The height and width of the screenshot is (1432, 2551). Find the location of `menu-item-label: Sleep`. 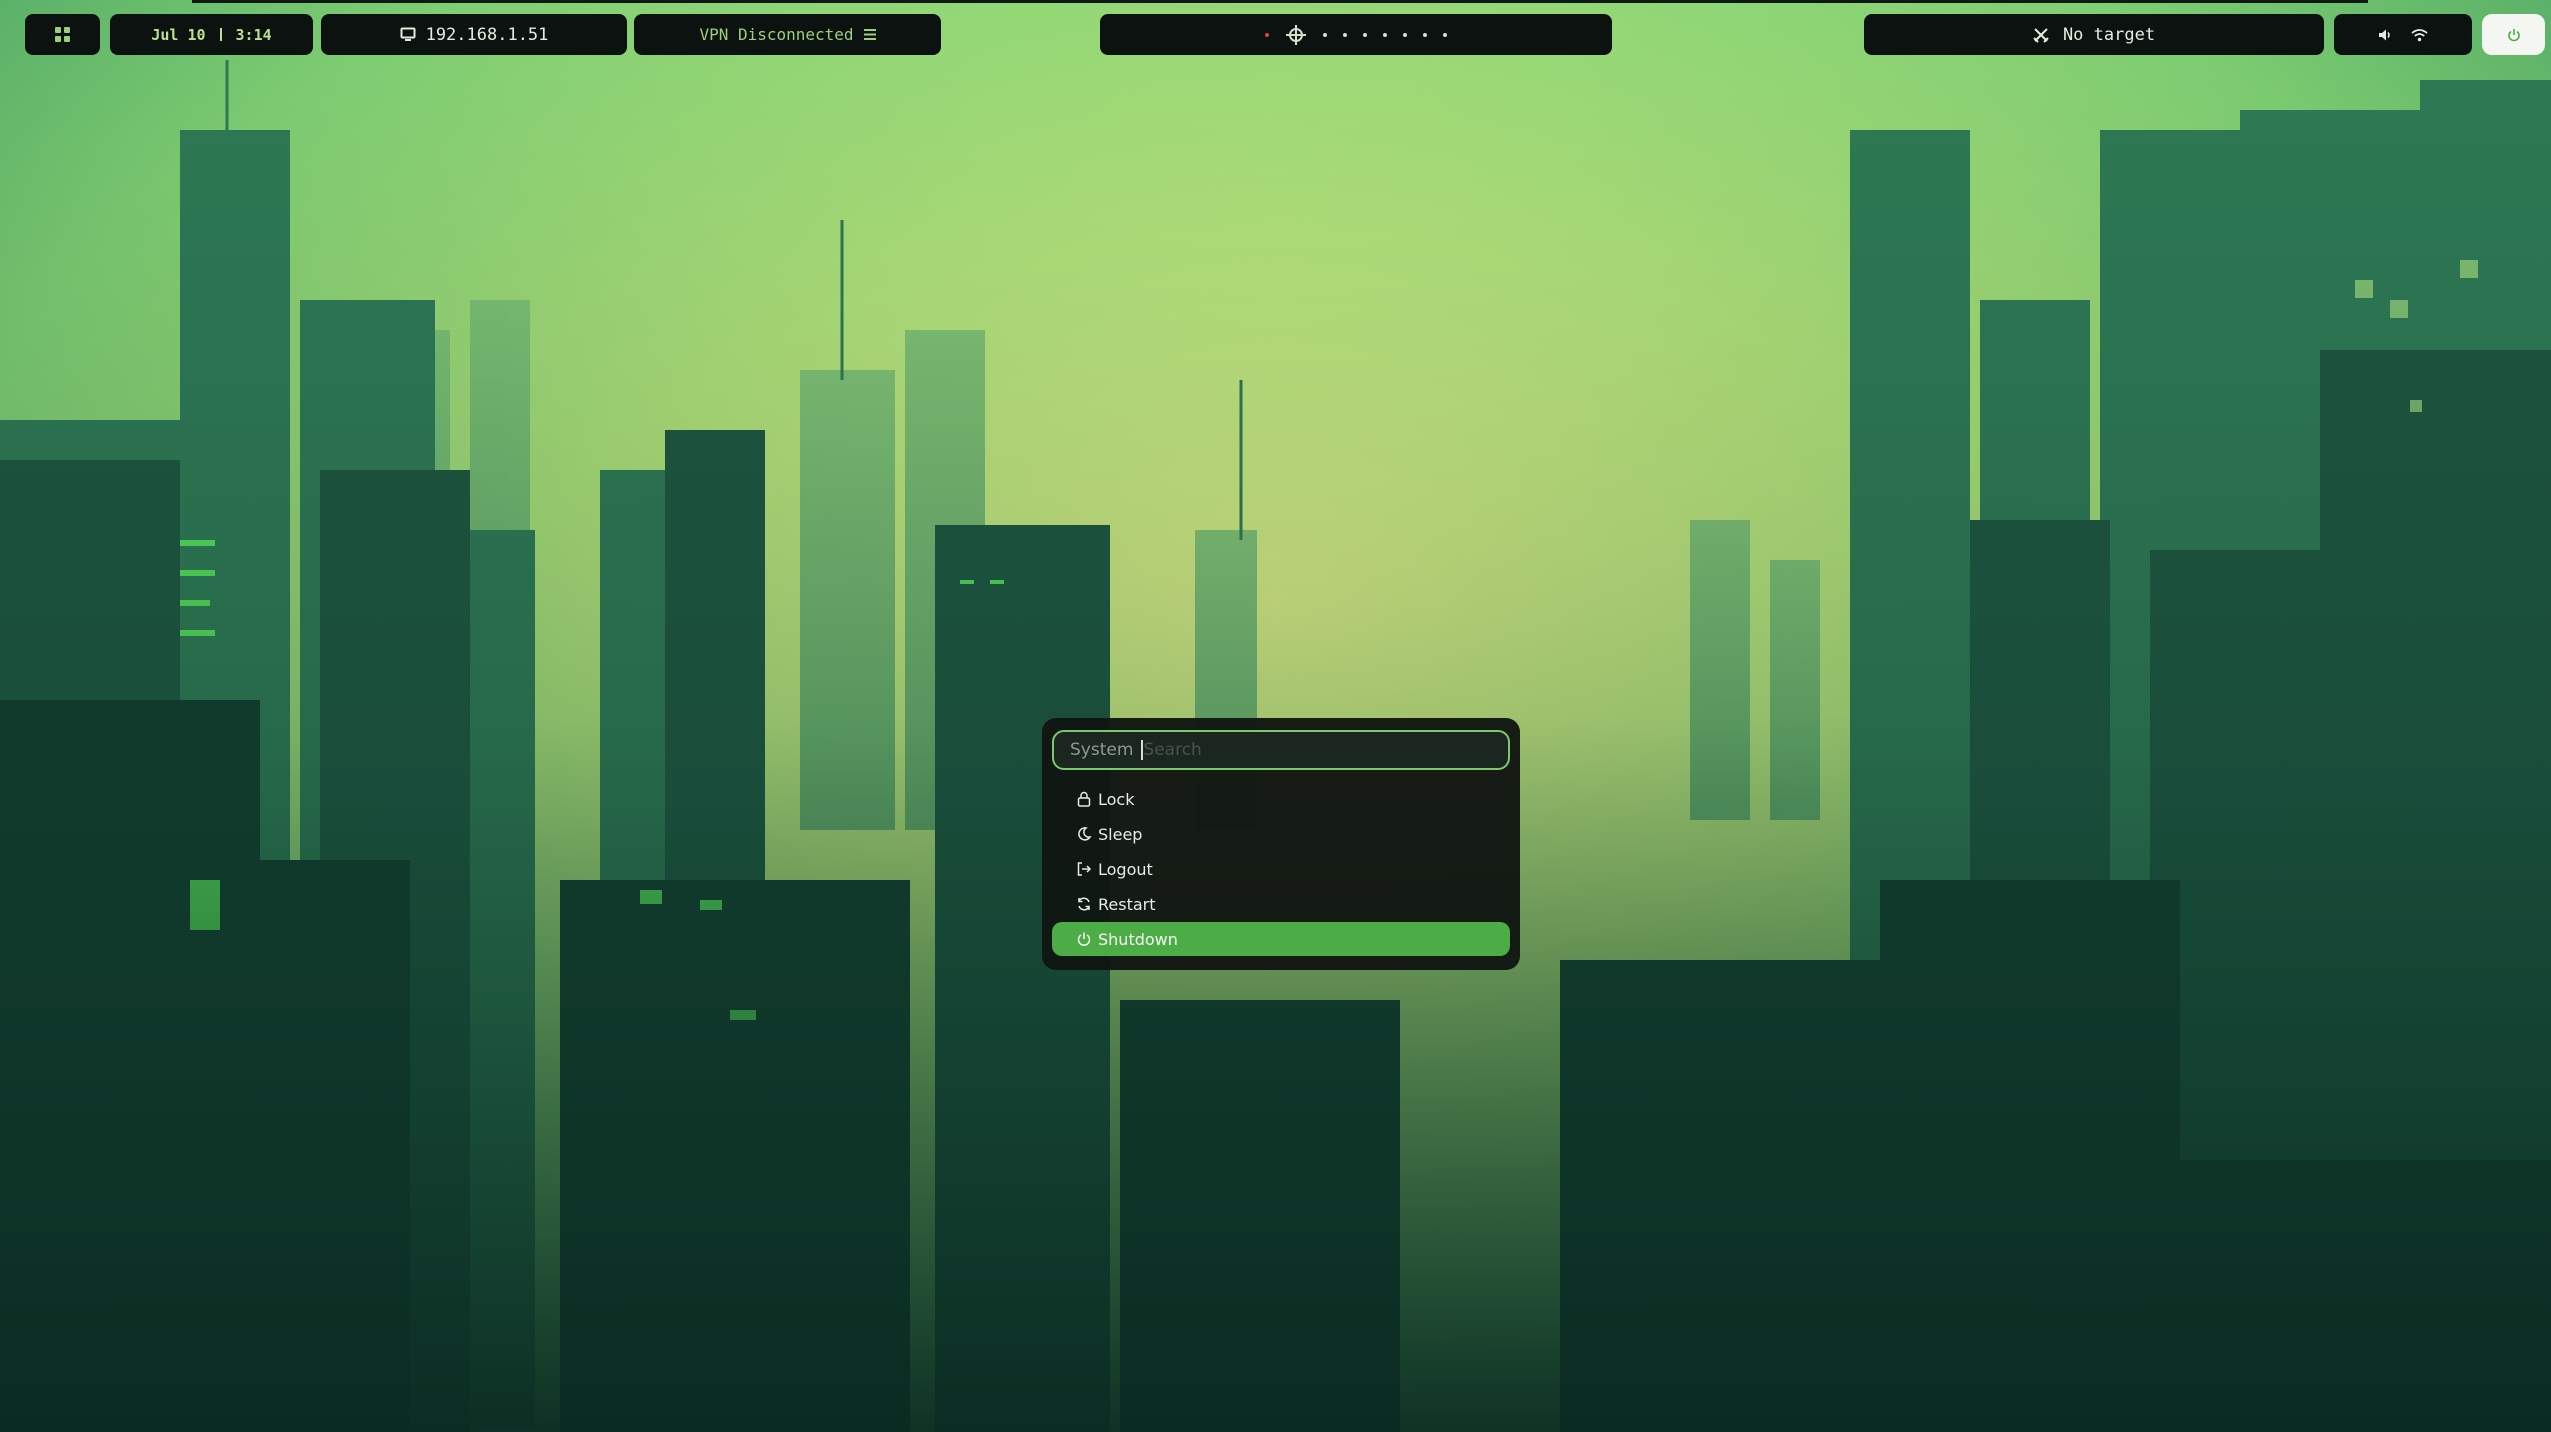

menu-item-label: Sleep is located at coordinates (1120, 834).